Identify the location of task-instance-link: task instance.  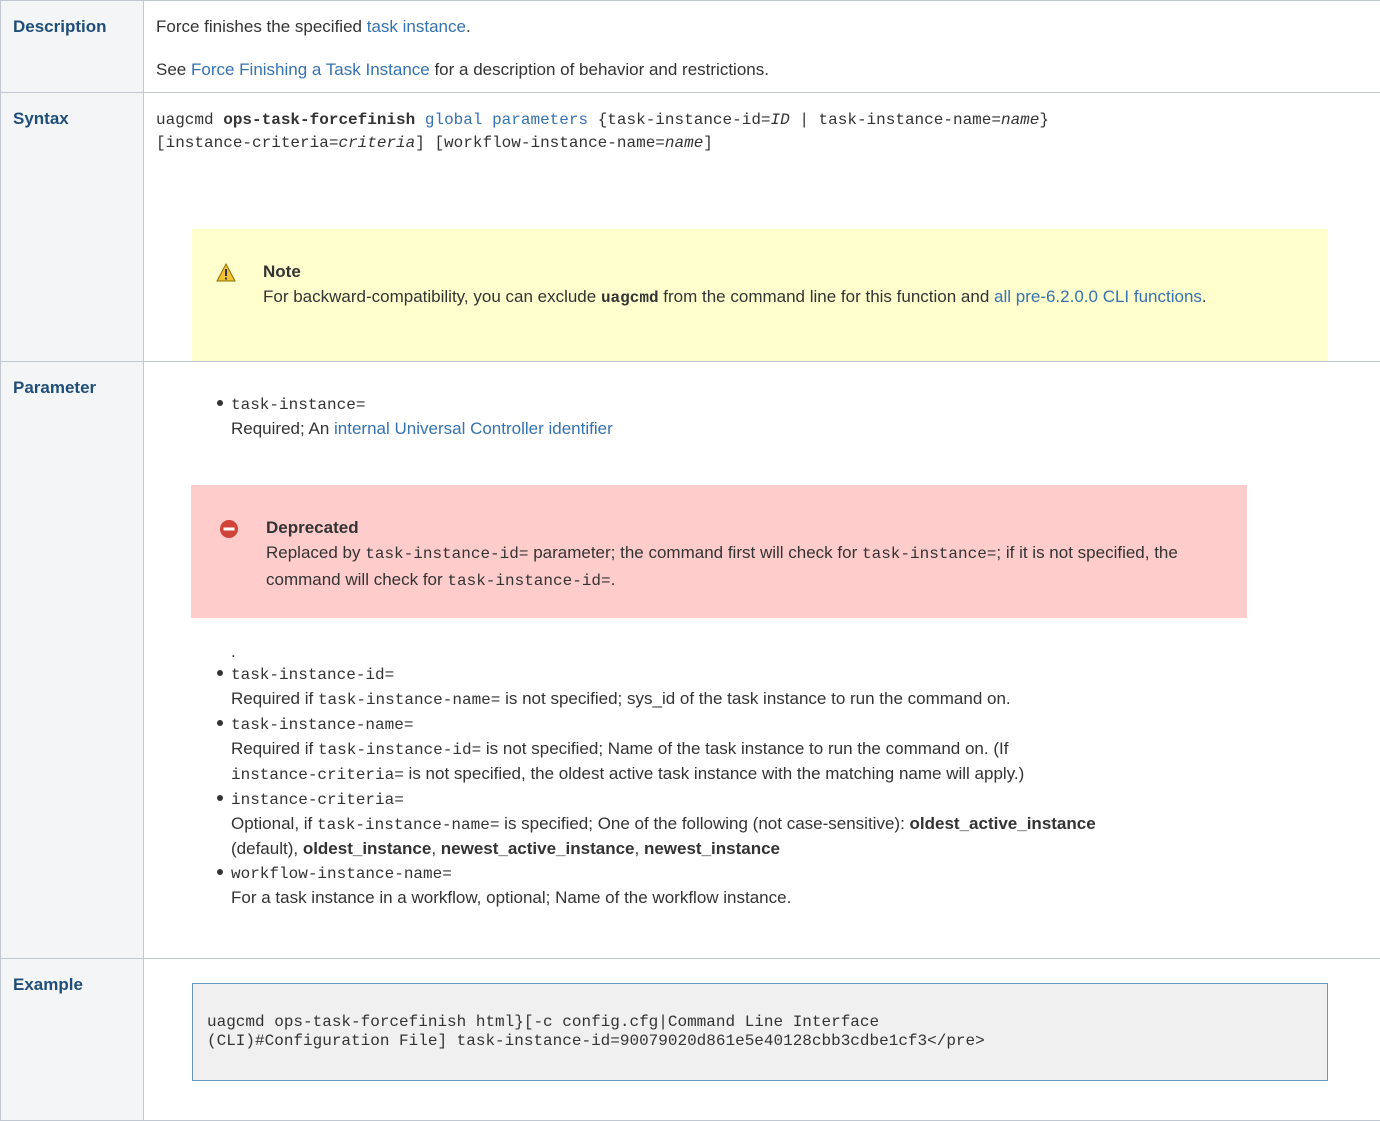
(416, 26).